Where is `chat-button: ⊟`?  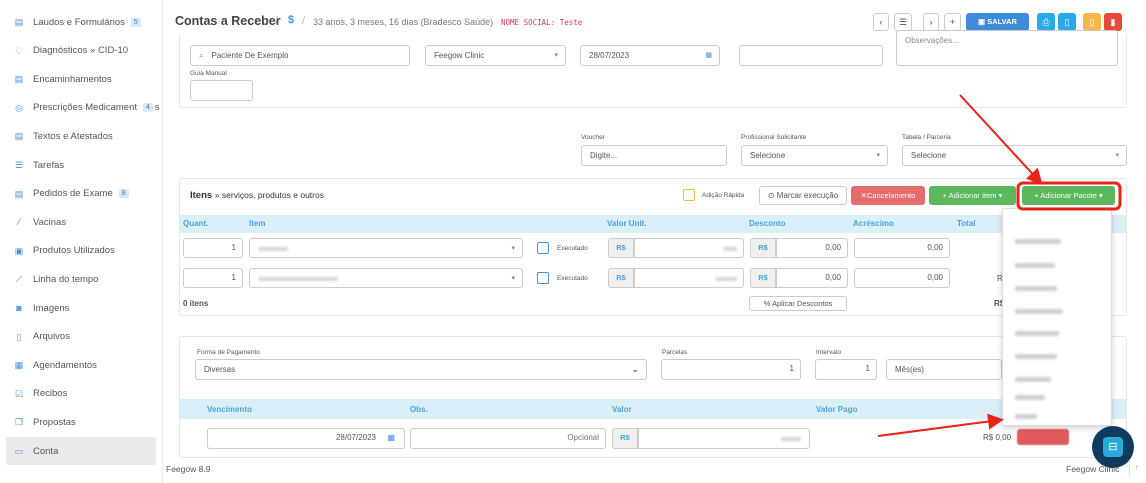
chat-button: ⊟ is located at coordinates (1113, 447).